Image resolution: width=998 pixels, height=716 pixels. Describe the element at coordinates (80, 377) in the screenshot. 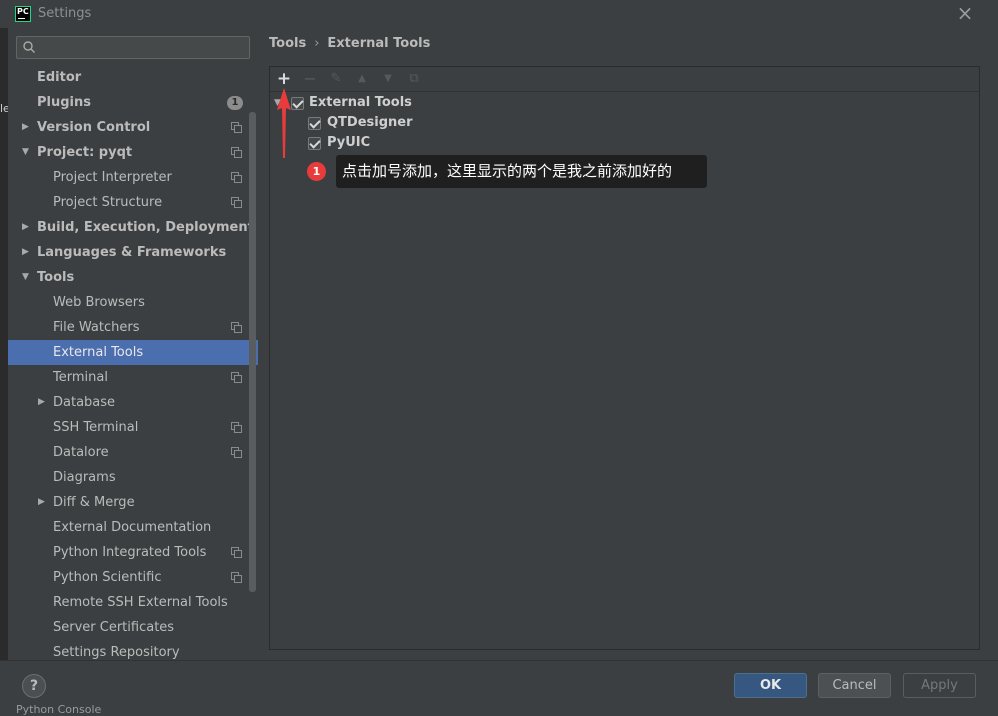

I see `sidebar-item-label: Terminal` at that location.